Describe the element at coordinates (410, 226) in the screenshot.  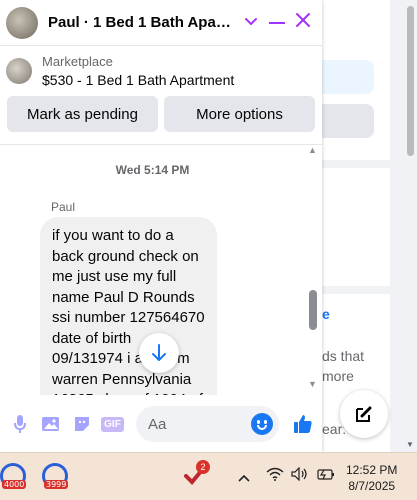
I see `page-scrollbar: ▼` at that location.